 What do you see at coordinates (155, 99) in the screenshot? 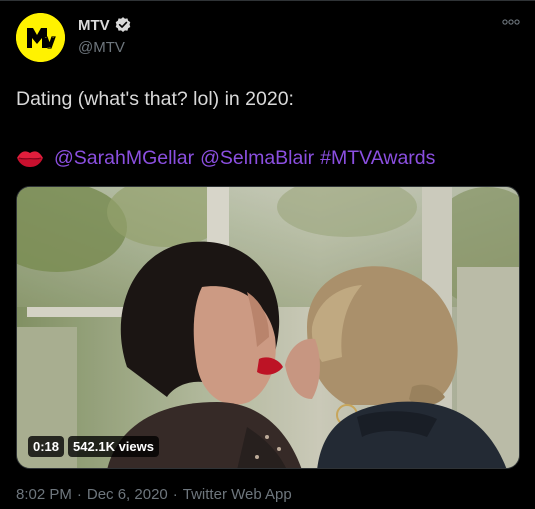
I see `tweet-text: Dating (what's that? lol) in 2020:` at bounding box center [155, 99].